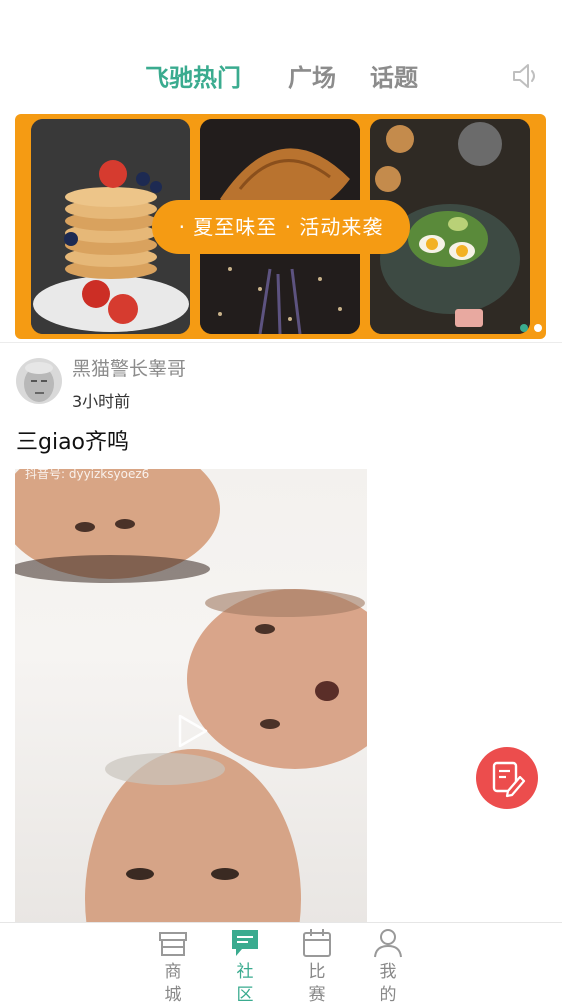 Image resolution: width=562 pixels, height=1007 pixels. I want to click on post-title: 三giao齐鸣, so click(72, 440).